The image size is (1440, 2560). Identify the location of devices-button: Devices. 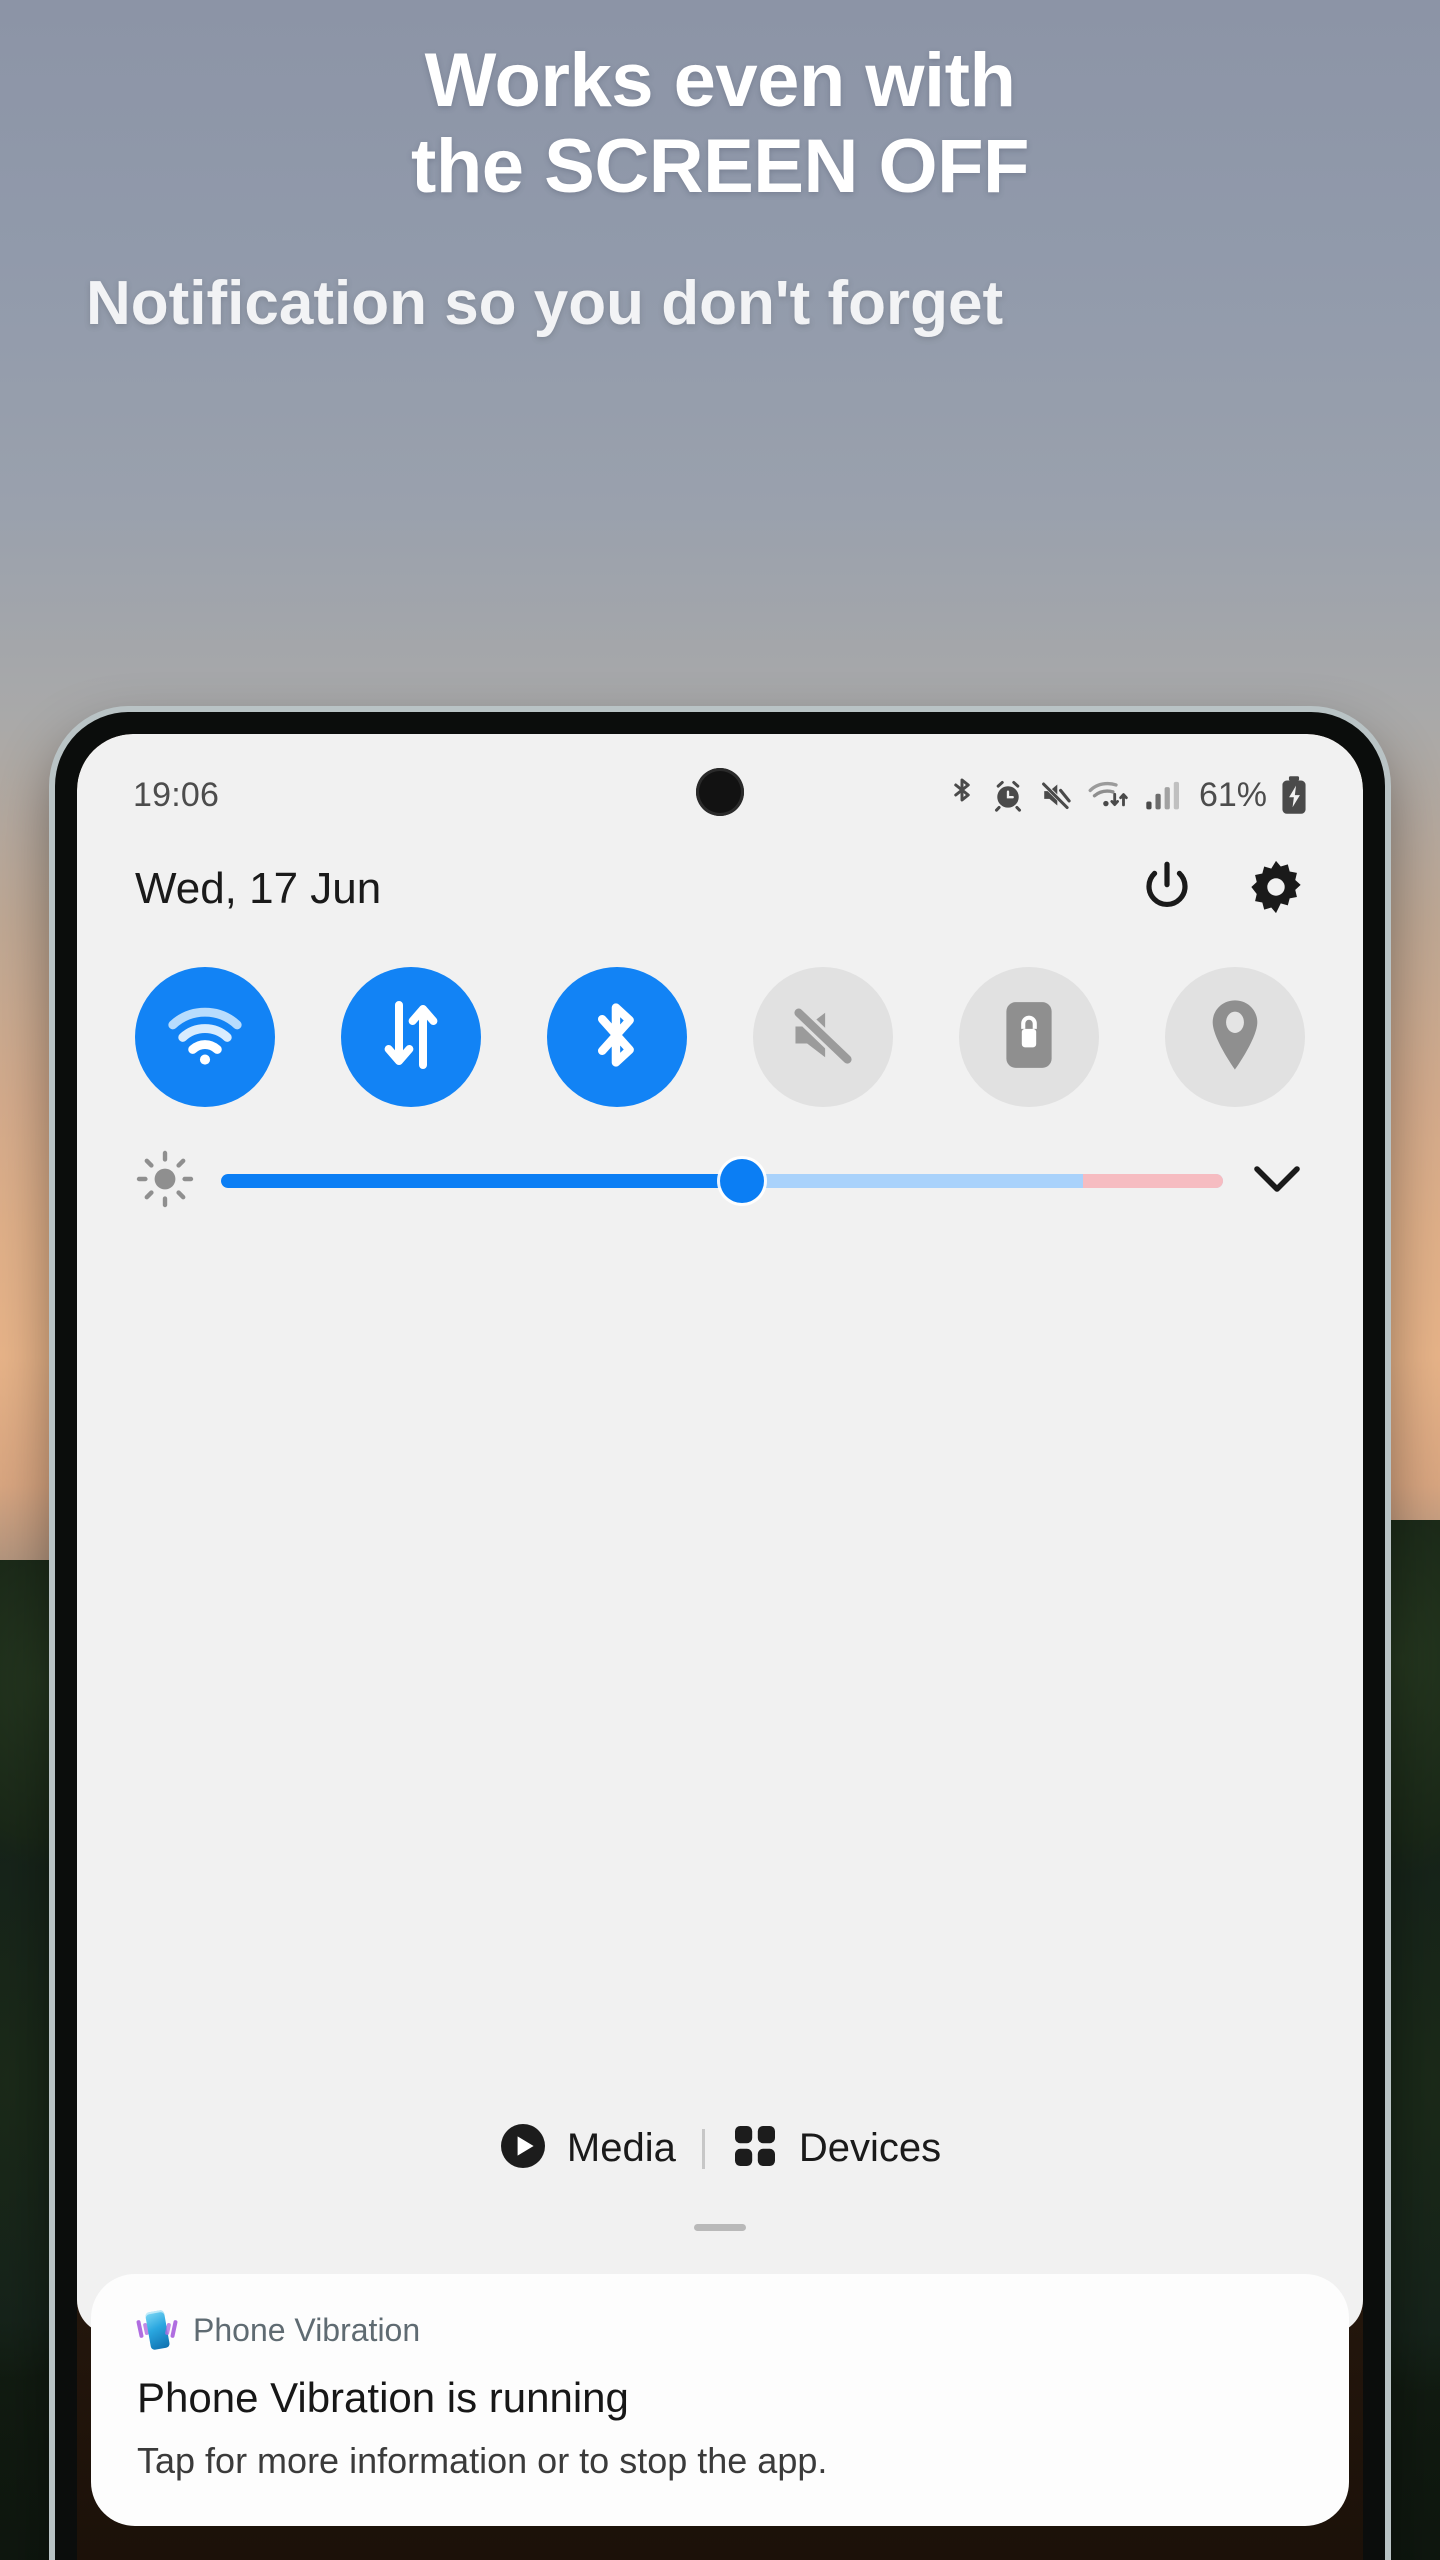
(836, 2148).